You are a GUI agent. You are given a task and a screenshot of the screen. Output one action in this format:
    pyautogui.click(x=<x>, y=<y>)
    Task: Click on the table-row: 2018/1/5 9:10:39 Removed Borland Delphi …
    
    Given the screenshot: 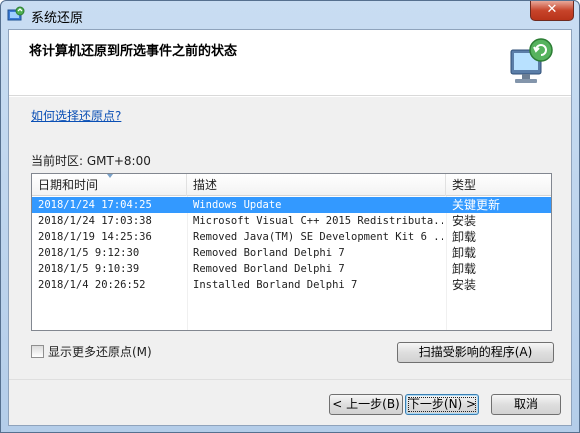 What is the action you would take?
    pyautogui.click(x=291, y=269)
    